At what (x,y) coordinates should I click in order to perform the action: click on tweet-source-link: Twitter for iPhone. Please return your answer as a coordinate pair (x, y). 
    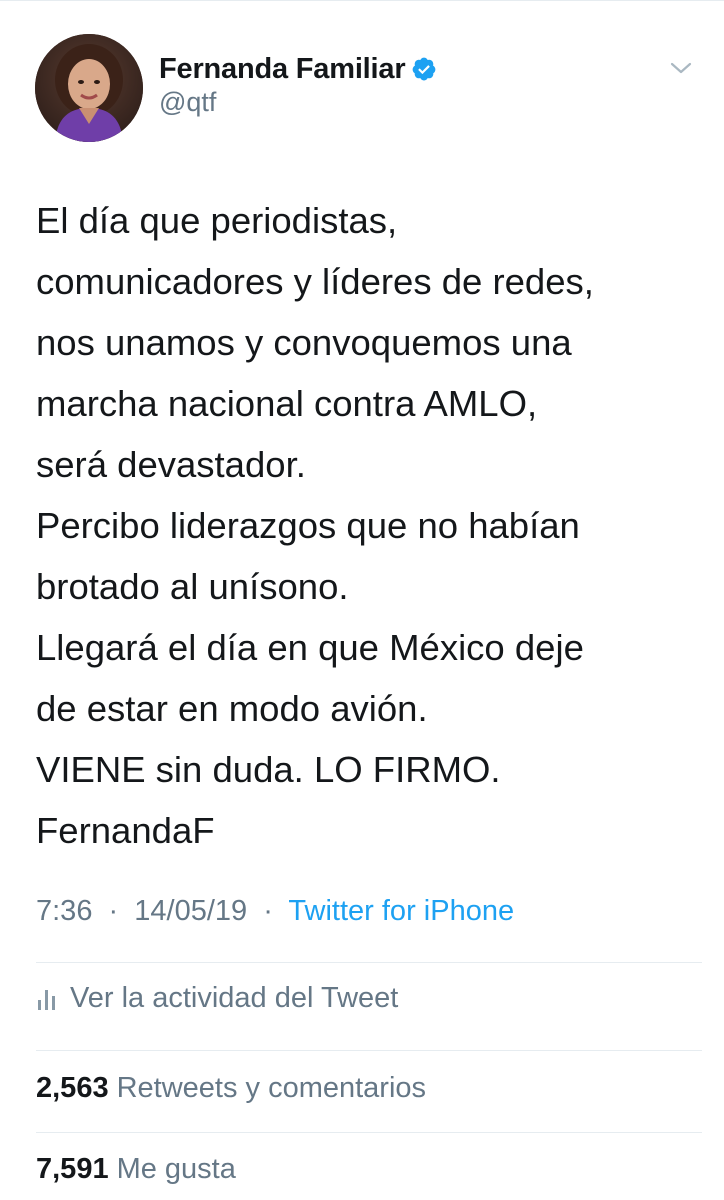
    Looking at the image, I should click on (401, 911).